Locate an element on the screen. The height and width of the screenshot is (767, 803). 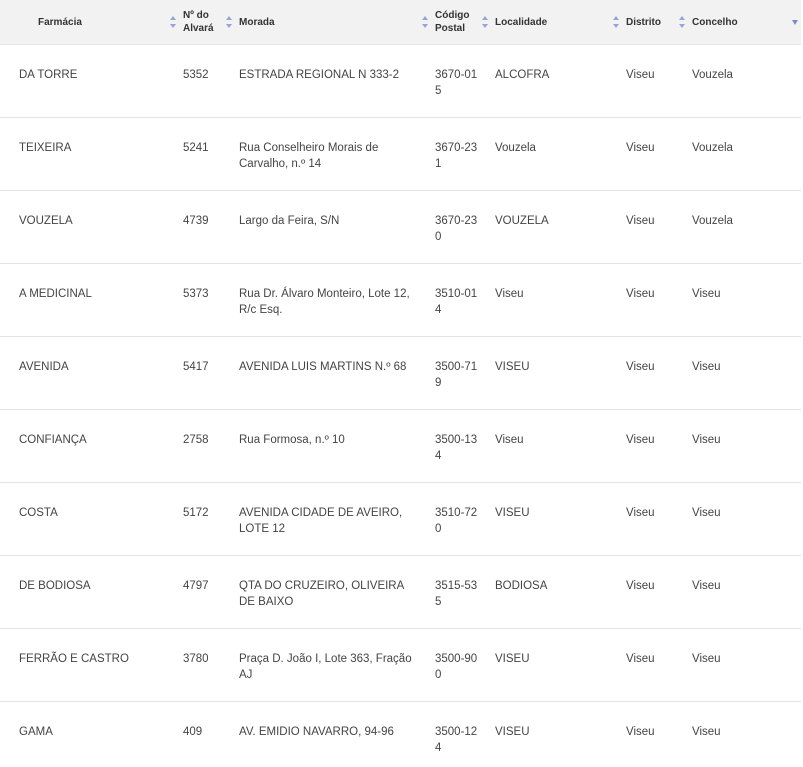
cell-codigo-postal: 3515-535 is located at coordinates (465, 592).